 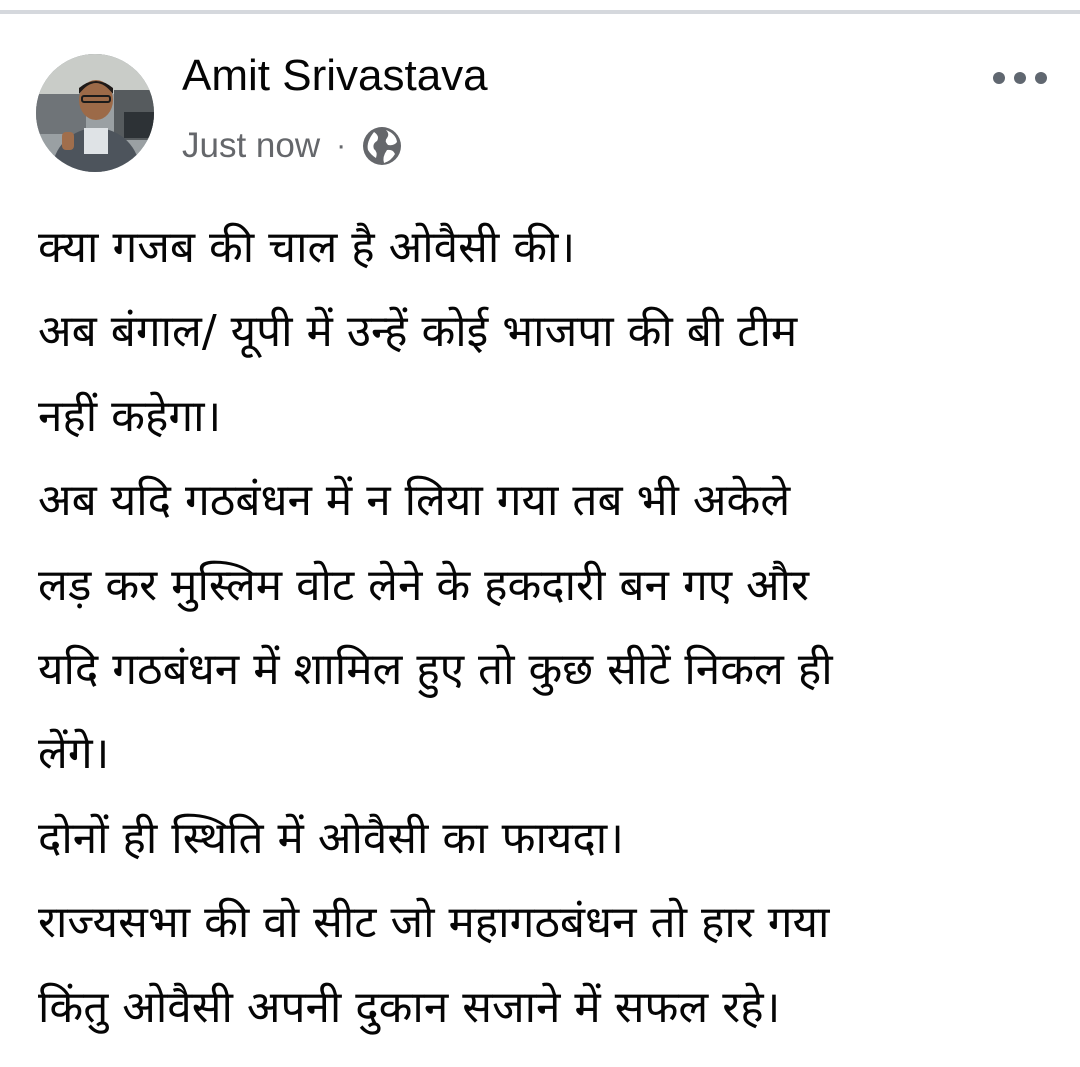 I want to click on post-text-line: लेंगे।, so click(x=74, y=754).